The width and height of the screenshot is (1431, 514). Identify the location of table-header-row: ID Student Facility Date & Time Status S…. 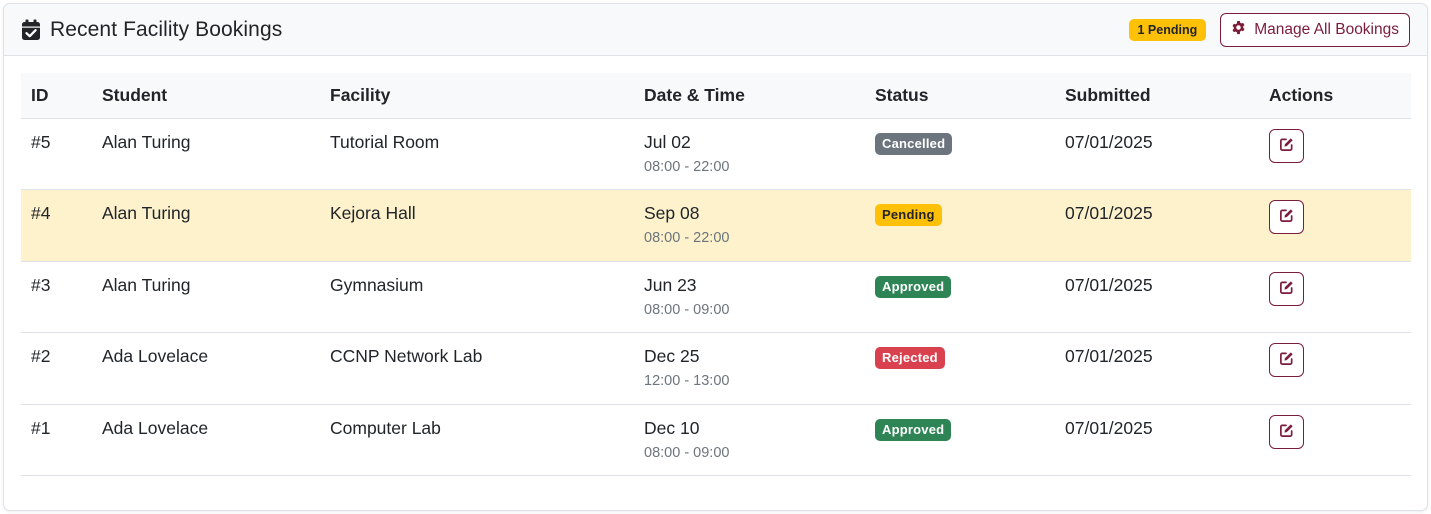
(716, 96).